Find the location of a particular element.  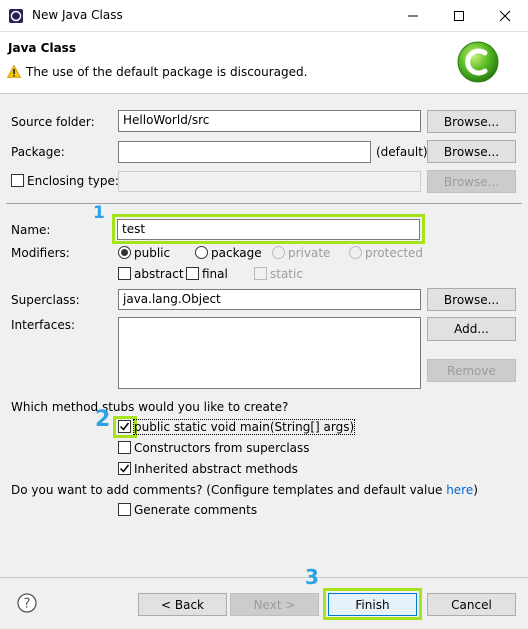

modifier-static-checkbox is located at coordinates (260, 273).